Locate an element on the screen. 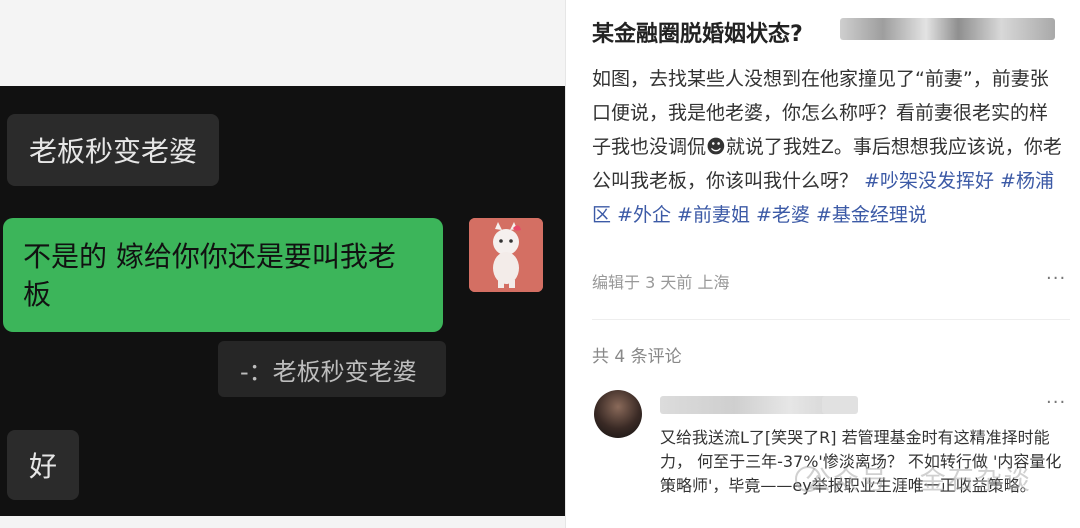  panel-divider is located at coordinates (565, 264).